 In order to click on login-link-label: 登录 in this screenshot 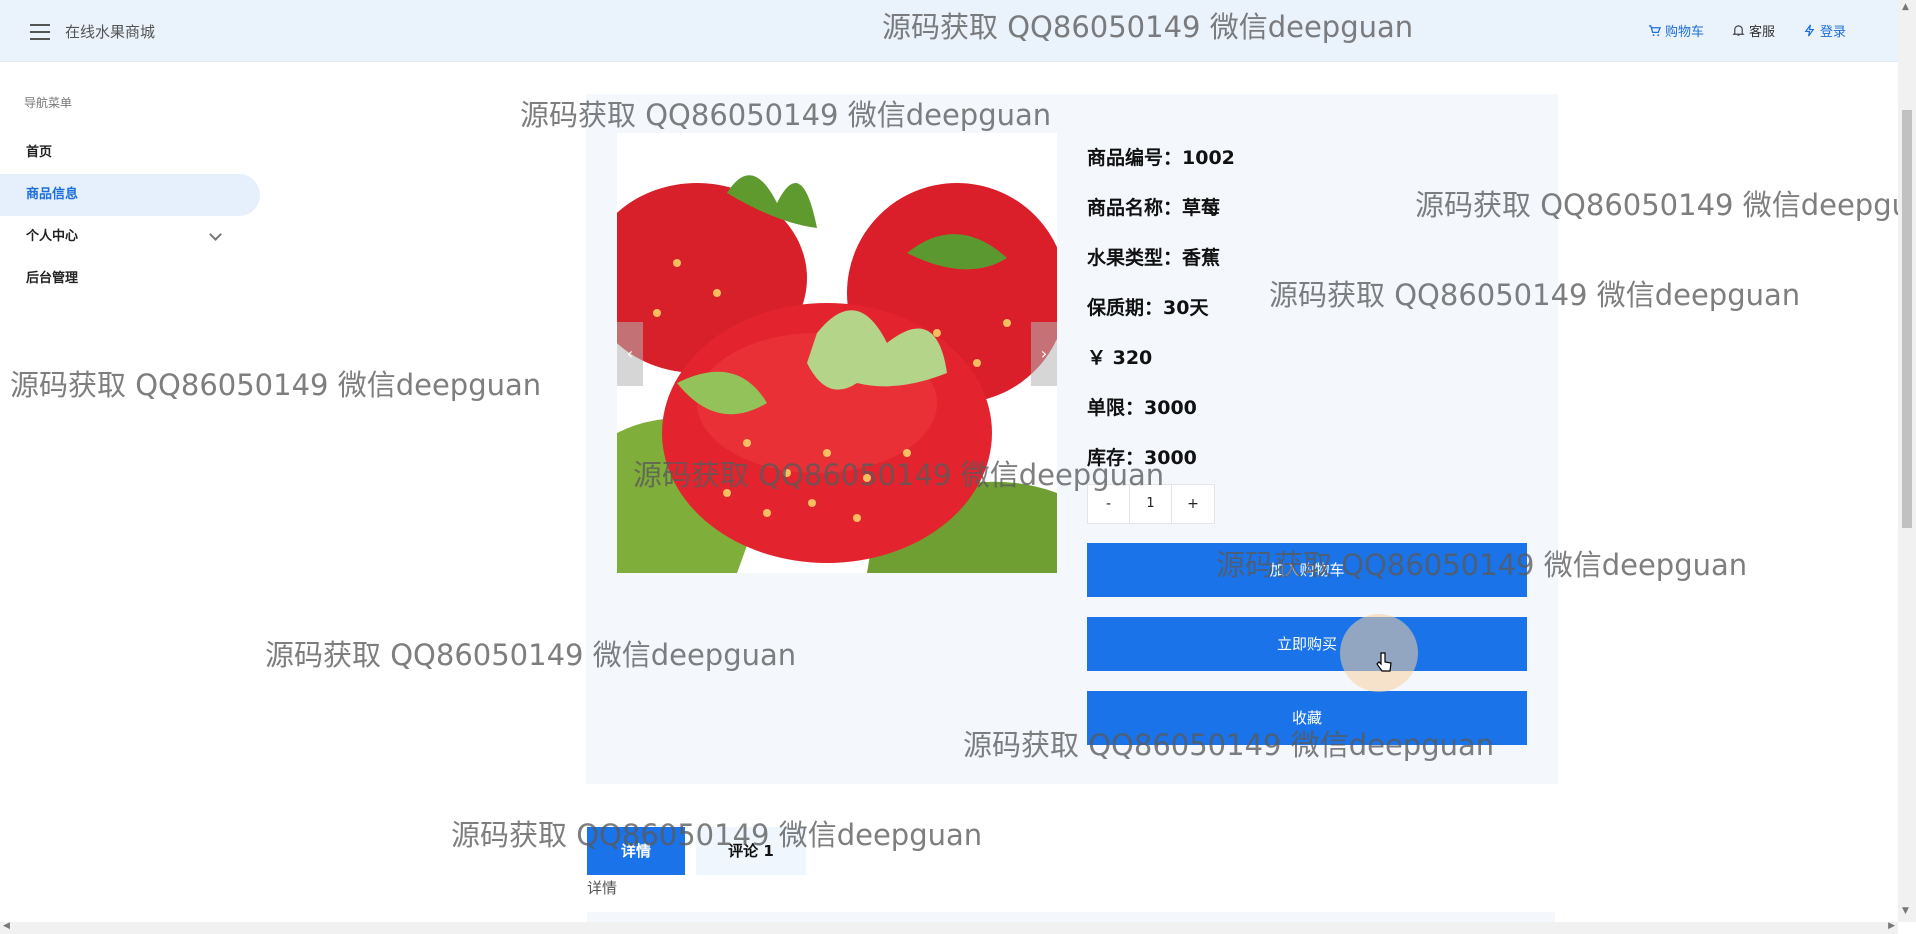, I will do `click(1832, 32)`.